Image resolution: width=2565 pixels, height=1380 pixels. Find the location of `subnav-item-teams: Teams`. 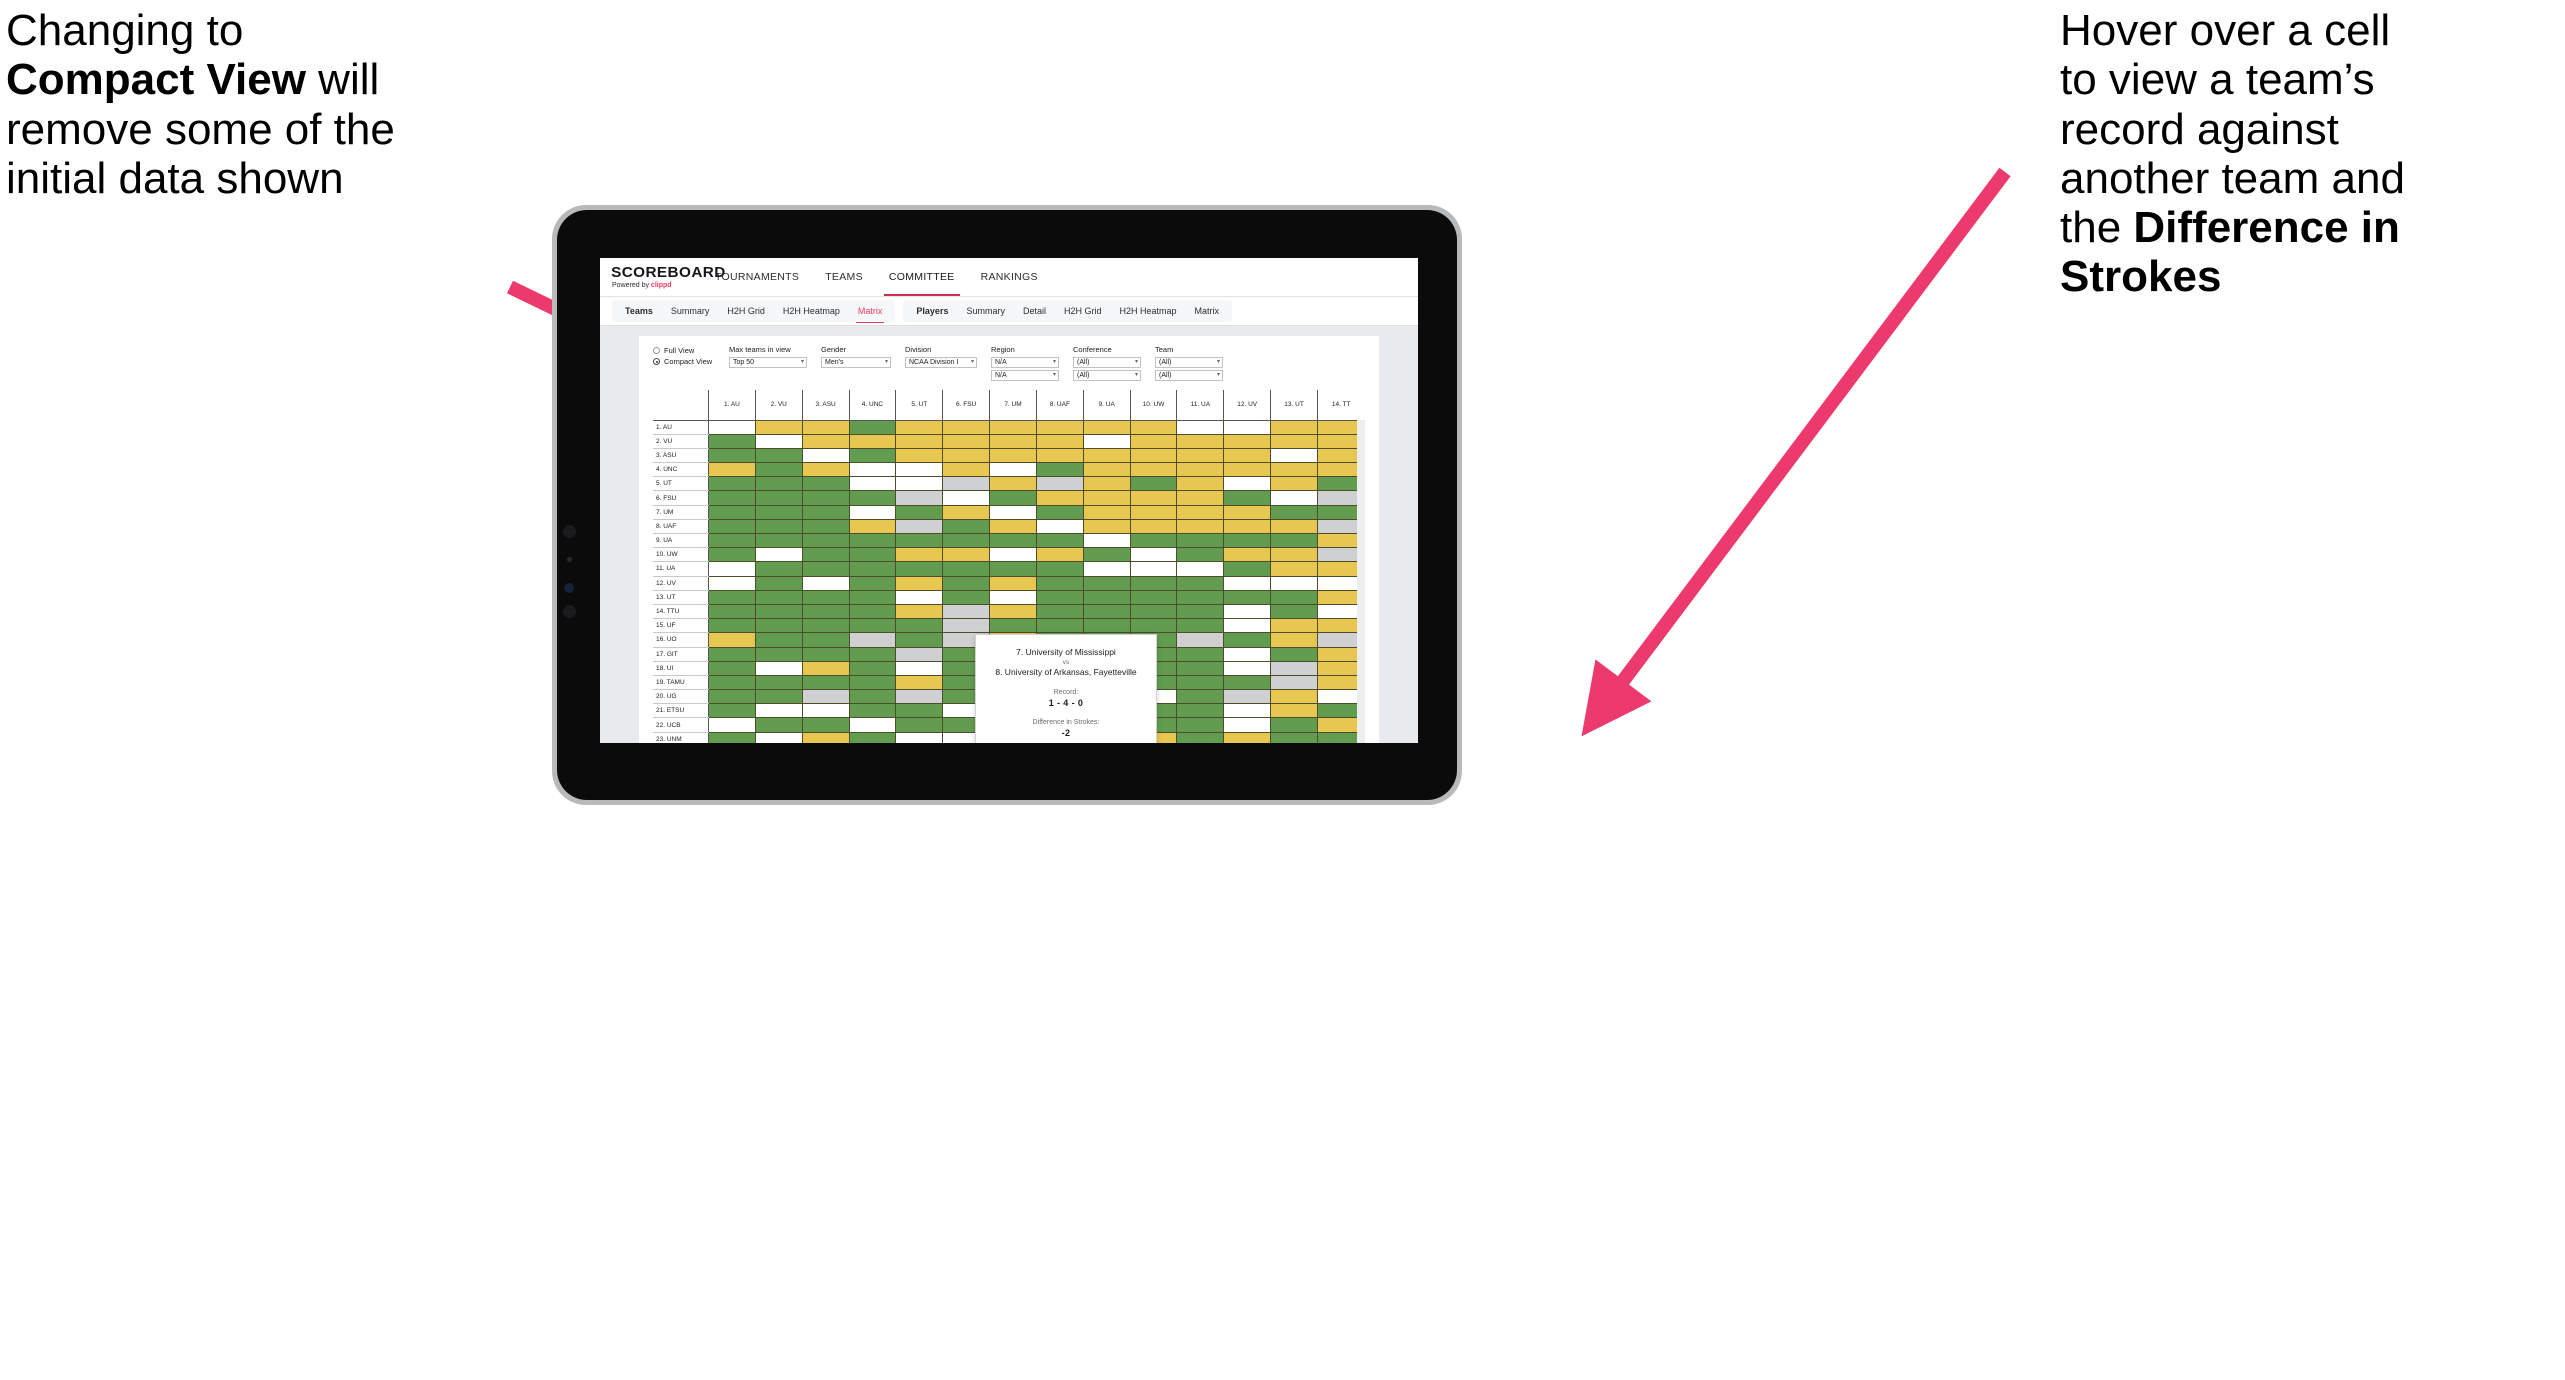

subnav-item-teams: Teams is located at coordinates (639, 311).